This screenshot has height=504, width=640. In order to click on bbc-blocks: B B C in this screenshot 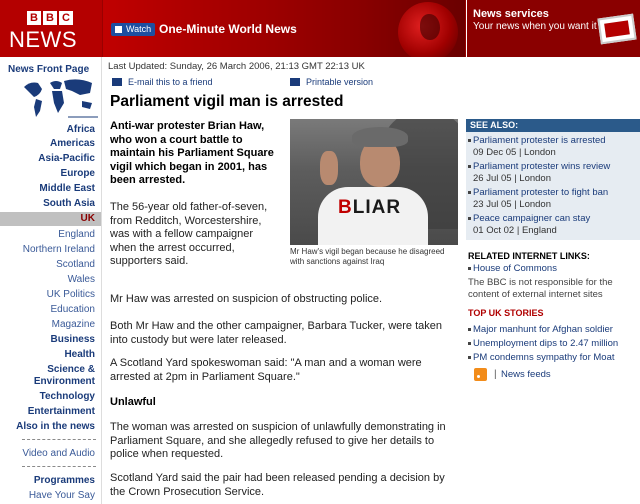, I will do `click(50, 18)`.